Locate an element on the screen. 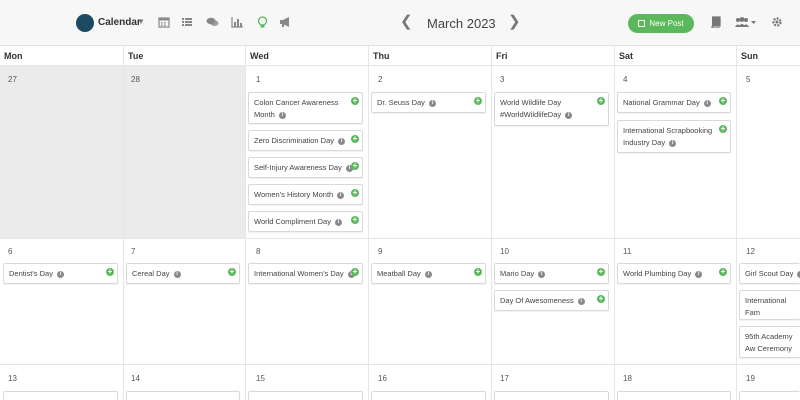 The image size is (800, 400). prev-month-icon: ❮ is located at coordinates (406, 22).